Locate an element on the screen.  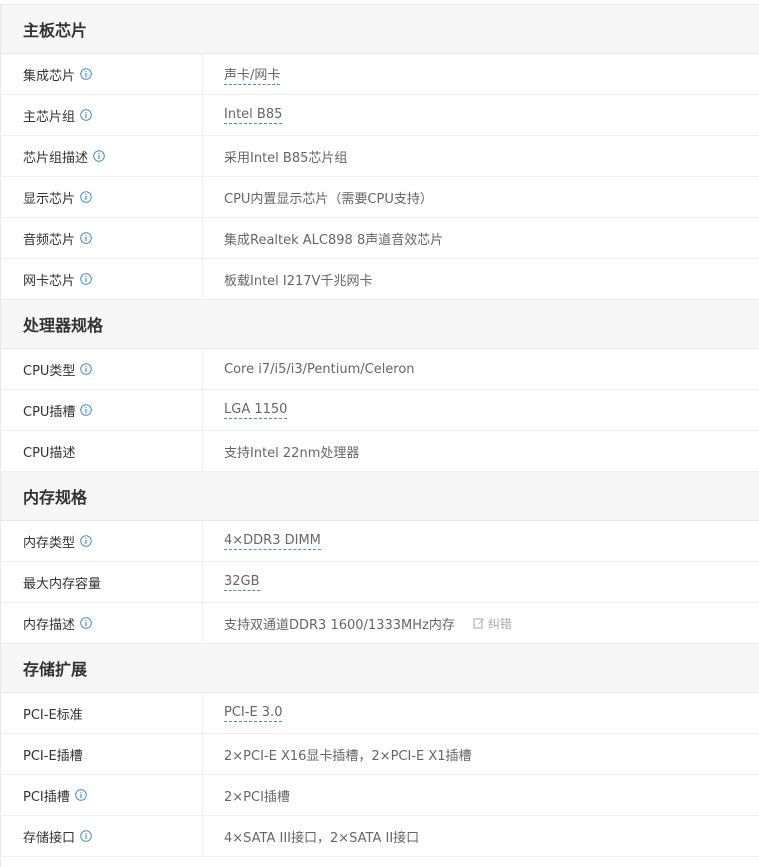
spec-row: 内存类型 4×DDR3 DIMM is located at coordinates (380, 541).